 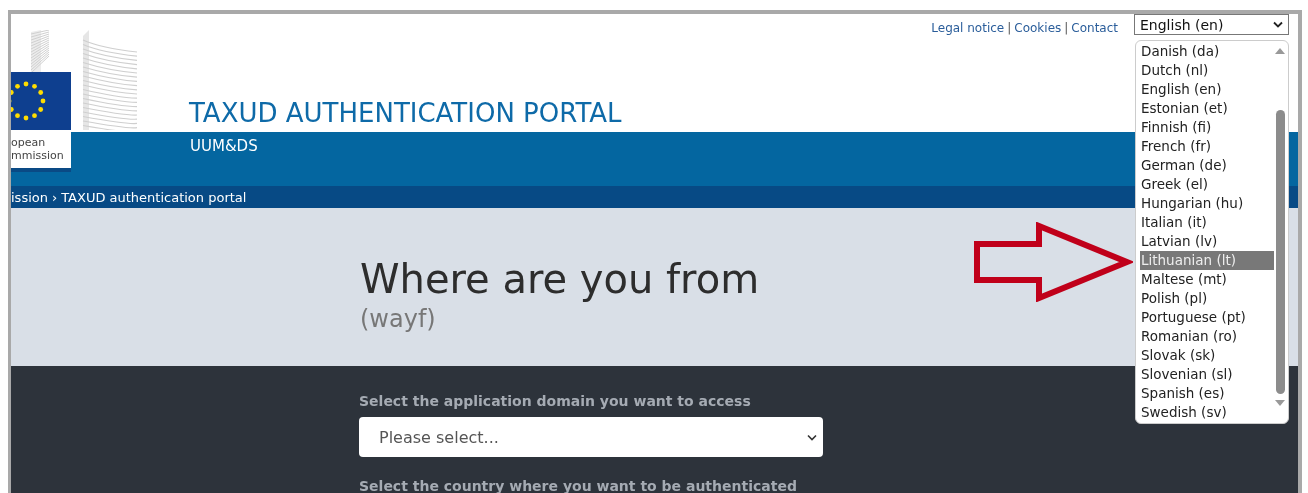 What do you see at coordinates (1207, 260) in the screenshot?
I see `language-option: Lithuanian (lt)` at bounding box center [1207, 260].